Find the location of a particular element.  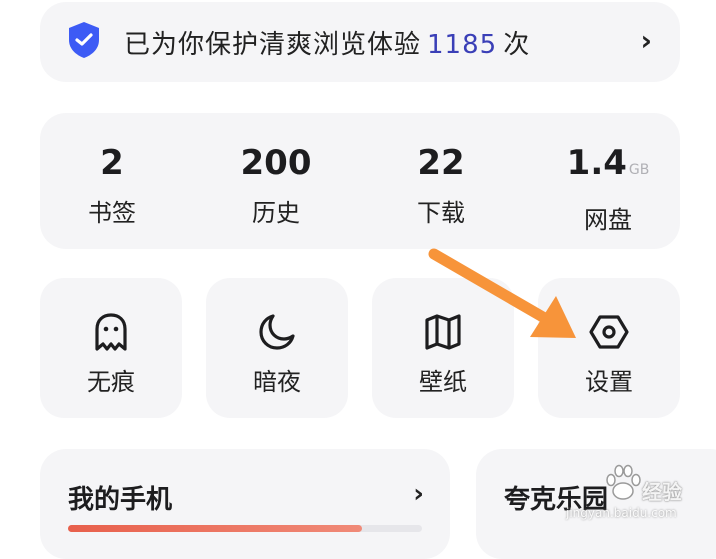

tool-incognito: 无痕 is located at coordinates (111, 348).